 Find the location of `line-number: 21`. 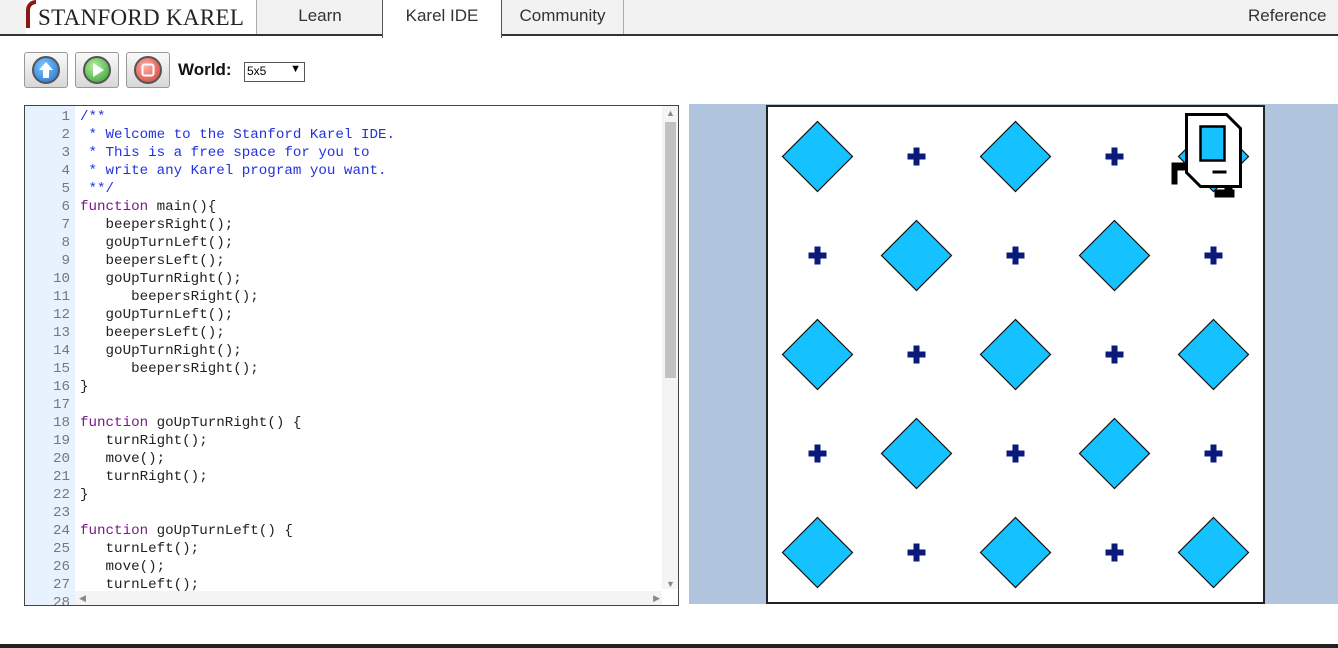

line-number: 21 is located at coordinates (61, 477).